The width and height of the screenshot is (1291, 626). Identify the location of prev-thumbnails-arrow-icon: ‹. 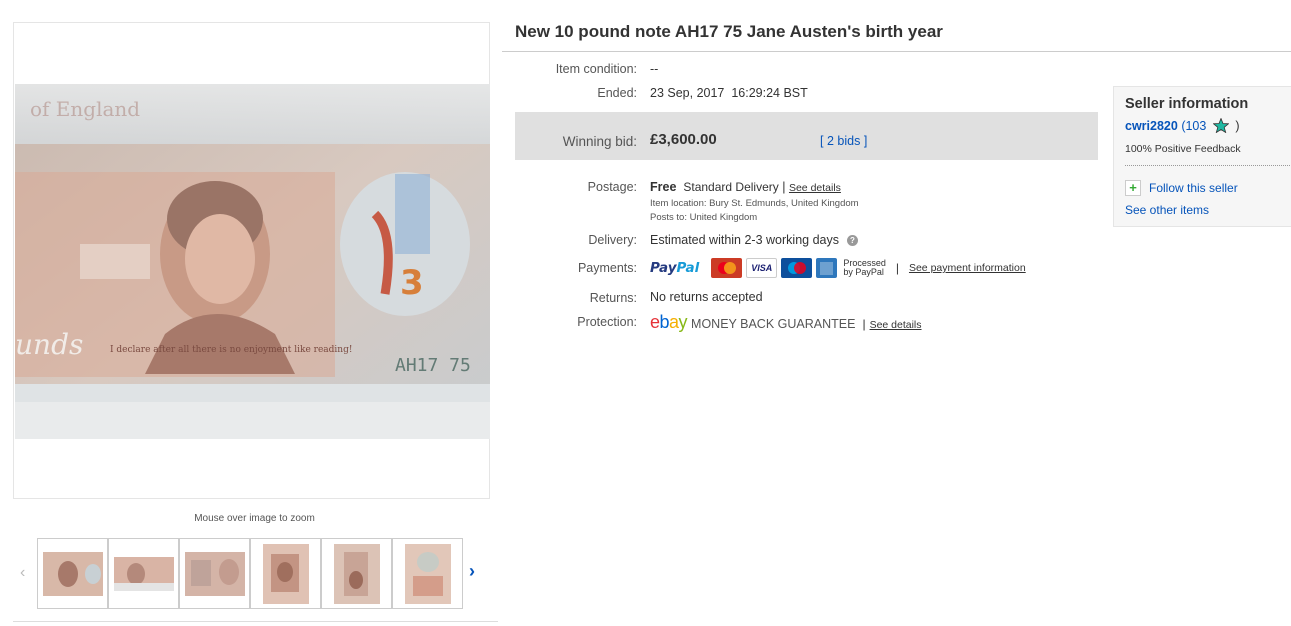
(22, 573).